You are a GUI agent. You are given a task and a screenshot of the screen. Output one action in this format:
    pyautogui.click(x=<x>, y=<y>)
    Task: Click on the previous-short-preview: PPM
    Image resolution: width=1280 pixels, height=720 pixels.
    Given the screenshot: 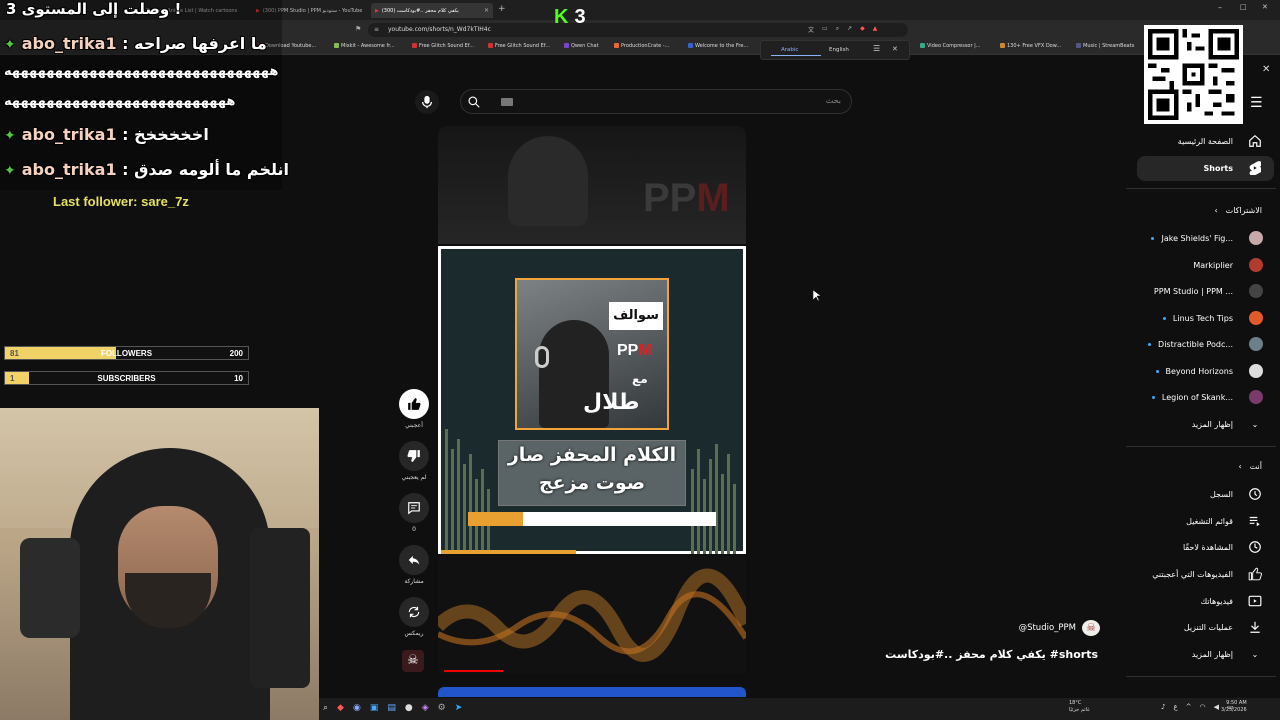 What is the action you would take?
    pyautogui.click(x=592, y=185)
    